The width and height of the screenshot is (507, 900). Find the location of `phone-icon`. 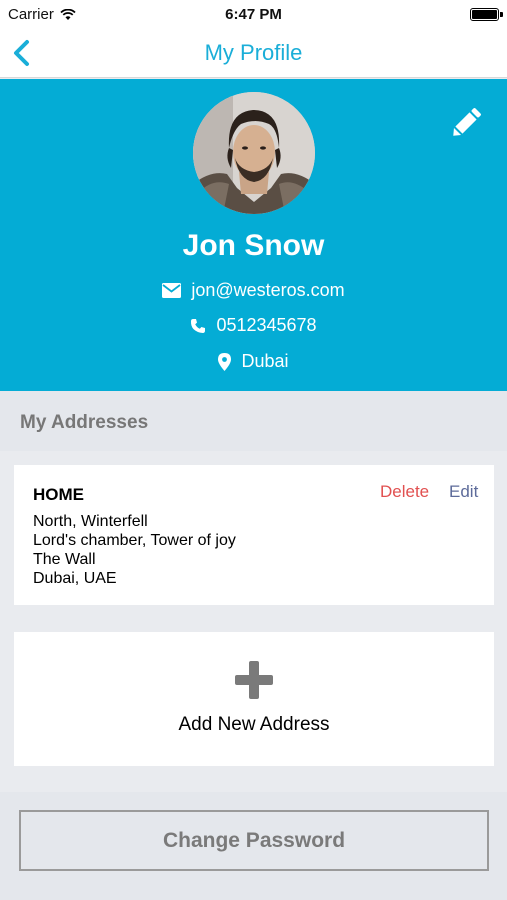

phone-icon is located at coordinates (198, 325).